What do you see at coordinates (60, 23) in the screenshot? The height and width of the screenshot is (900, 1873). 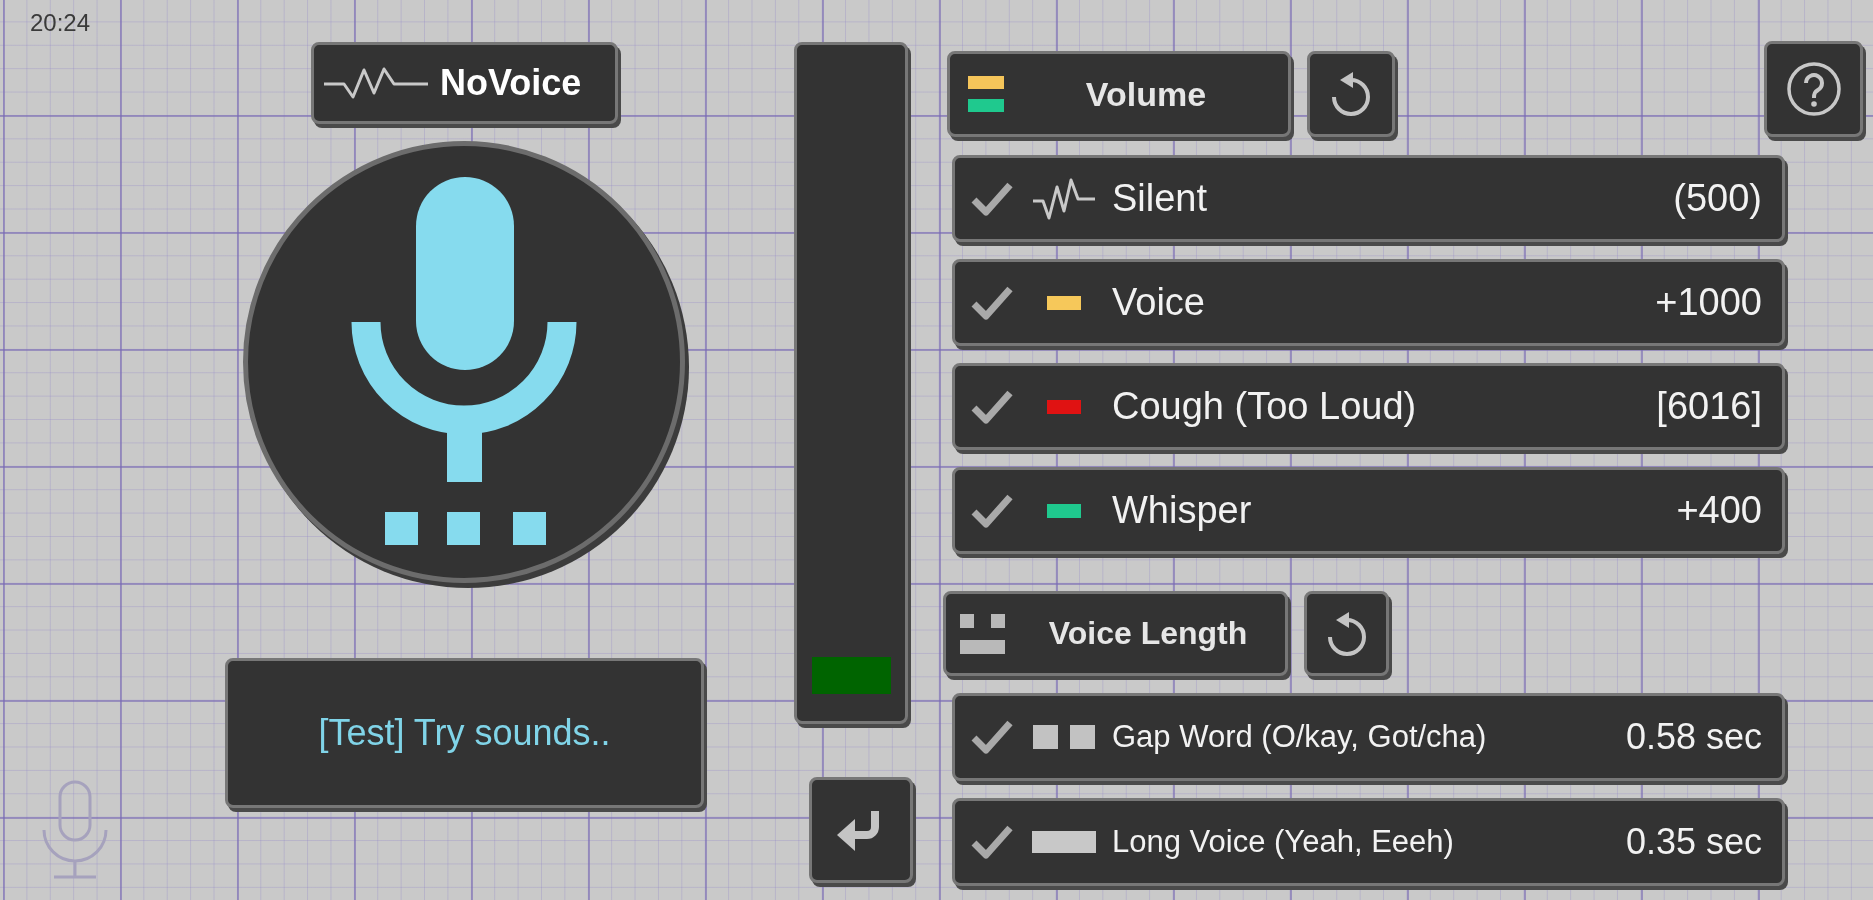 I see `clock-time: 20:24` at bounding box center [60, 23].